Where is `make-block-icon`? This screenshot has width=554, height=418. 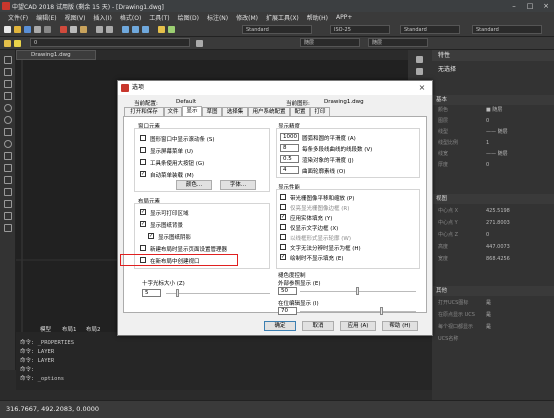 make-block-icon is located at coordinates (8, 168).